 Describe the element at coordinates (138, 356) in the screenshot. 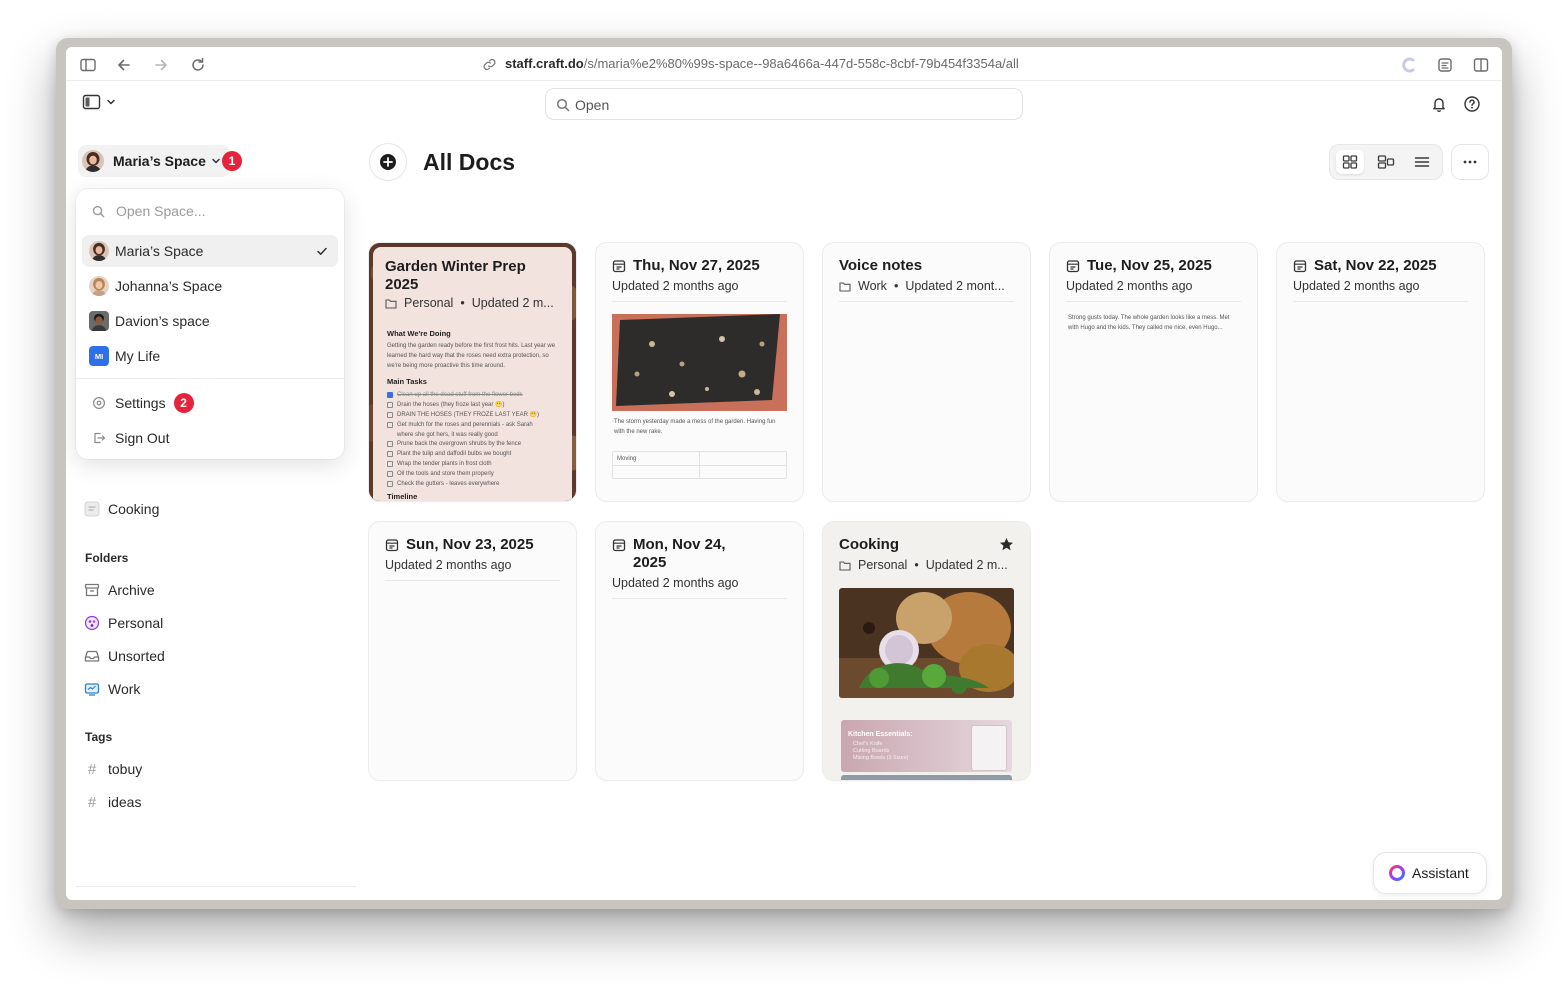

I see `space-option-label: My Life` at that location.